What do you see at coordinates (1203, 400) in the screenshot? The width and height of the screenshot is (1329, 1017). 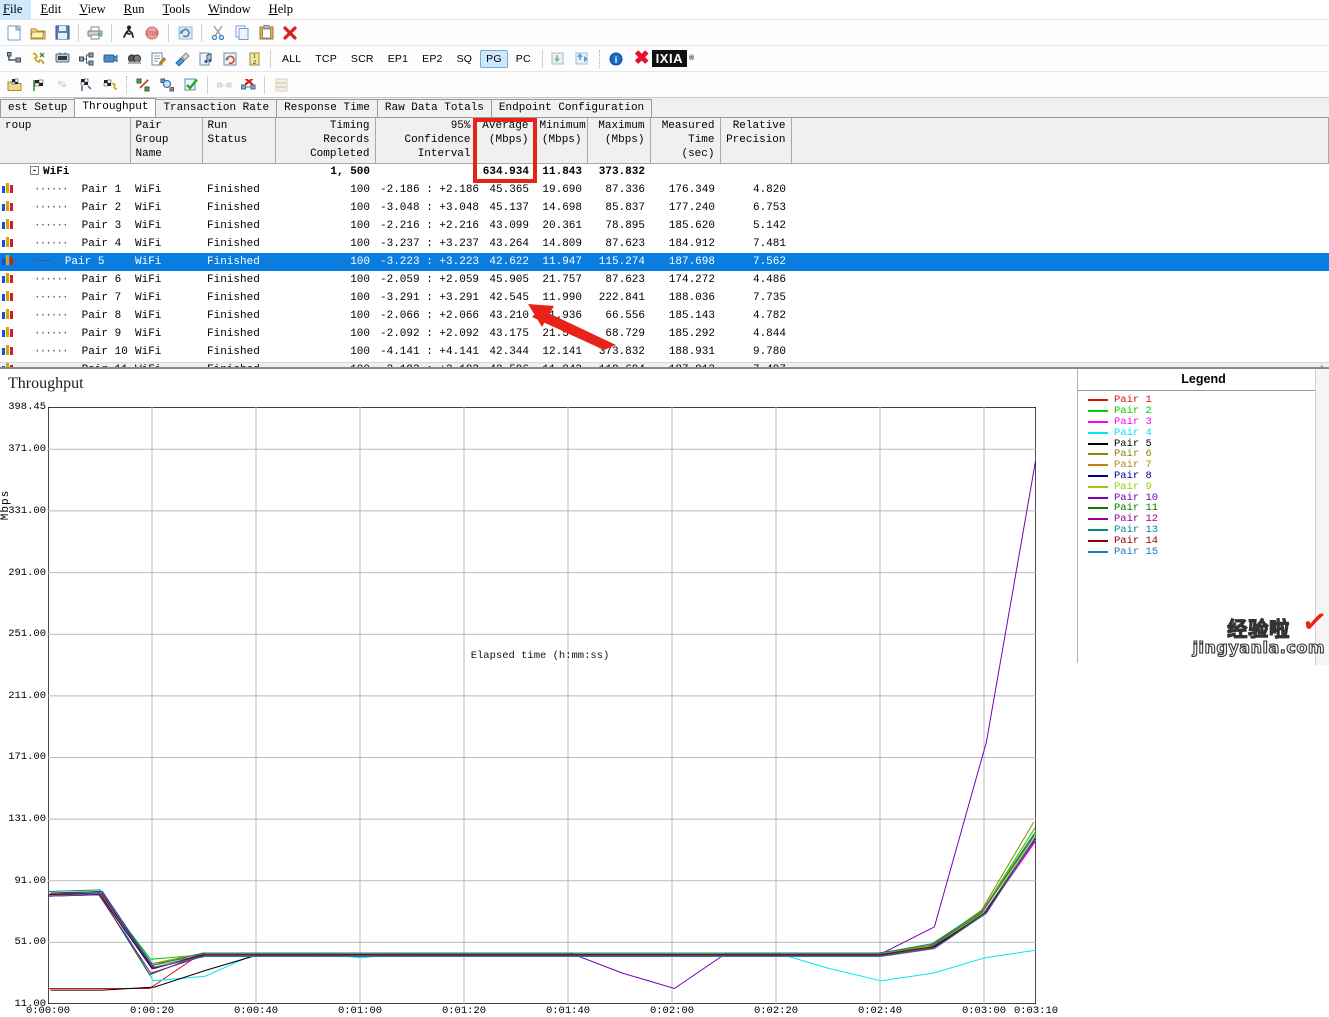 I see `legend-item: Pair 1` at bounding box center [1203, 400].